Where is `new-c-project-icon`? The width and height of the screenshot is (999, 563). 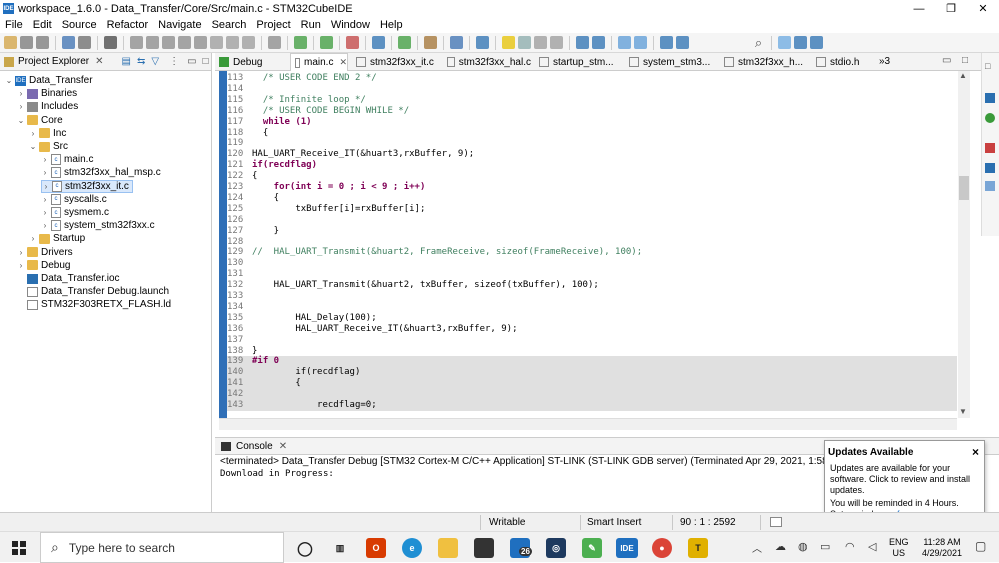
new-c-project-icon is located at coordinates (378, 42).